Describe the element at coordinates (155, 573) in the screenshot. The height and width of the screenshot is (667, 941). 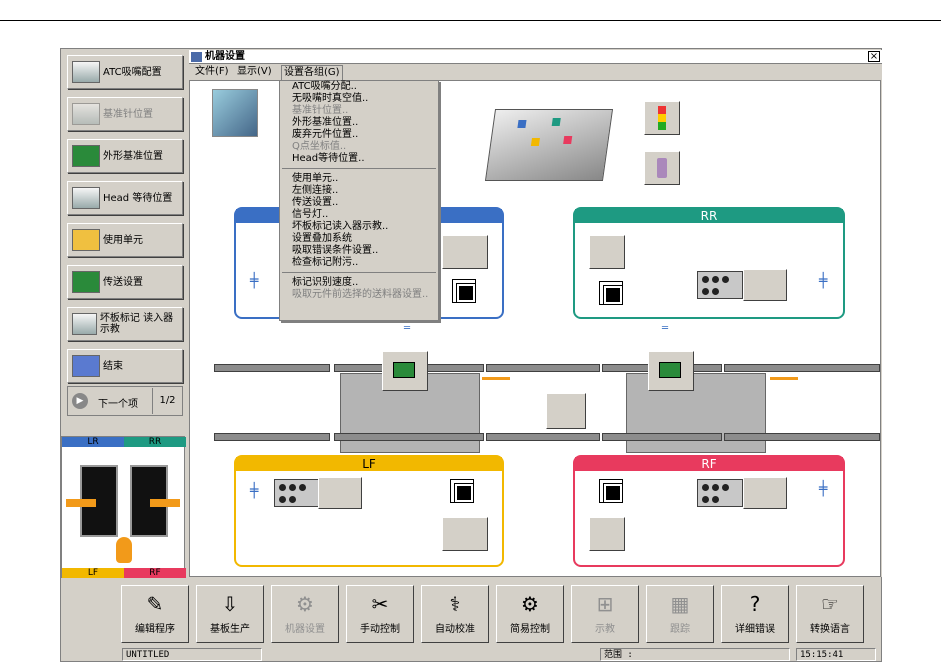
I see `rf-label: RF` at that location.